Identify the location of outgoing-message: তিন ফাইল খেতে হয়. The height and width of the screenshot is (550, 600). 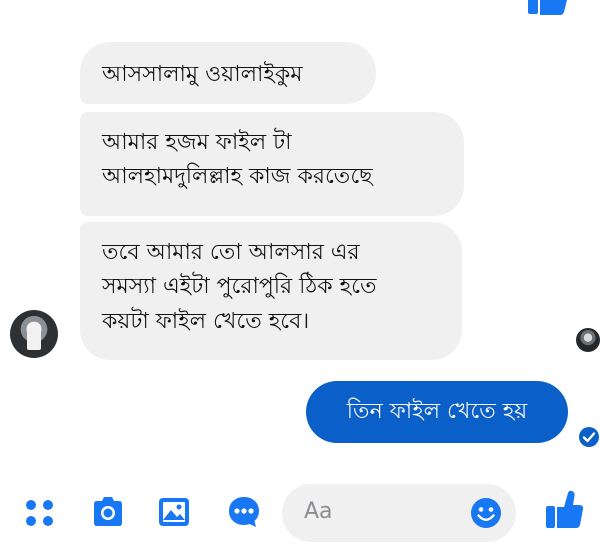
(437, 412).